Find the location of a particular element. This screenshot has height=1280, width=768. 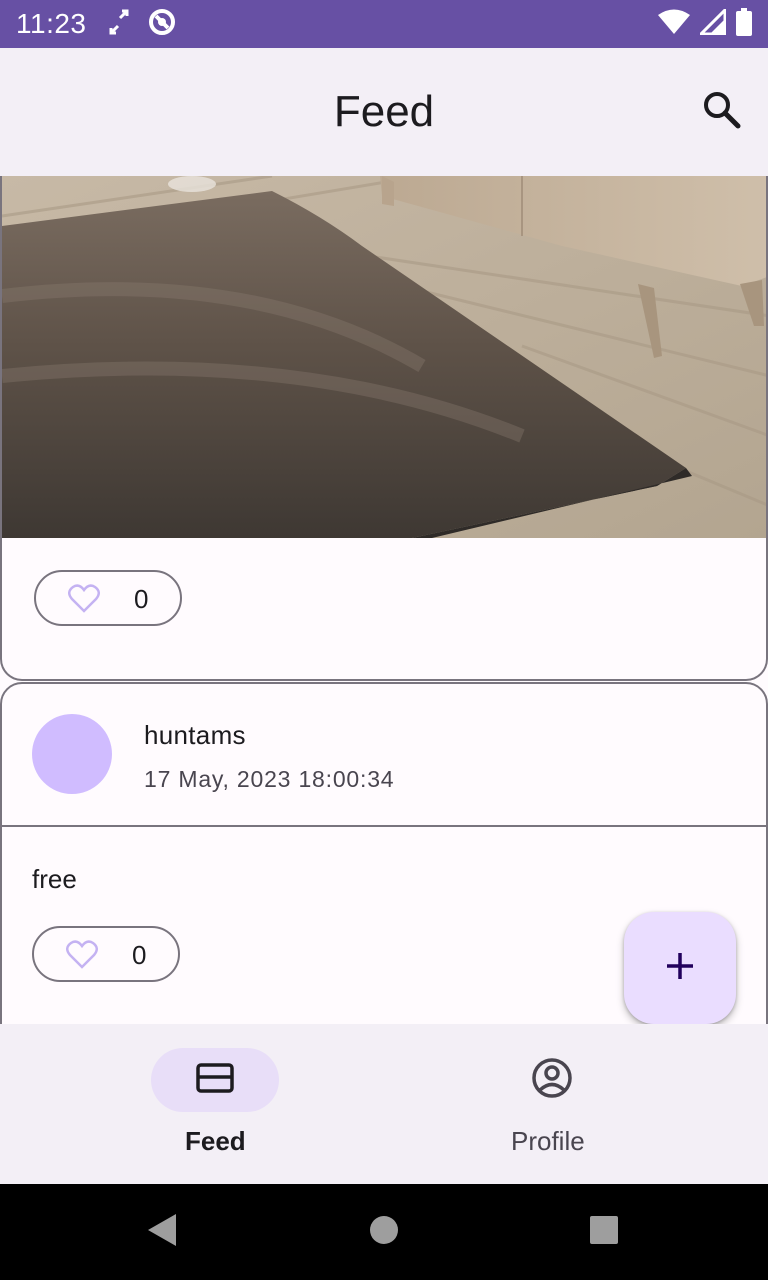

divider is located at coordinates (384, 826).